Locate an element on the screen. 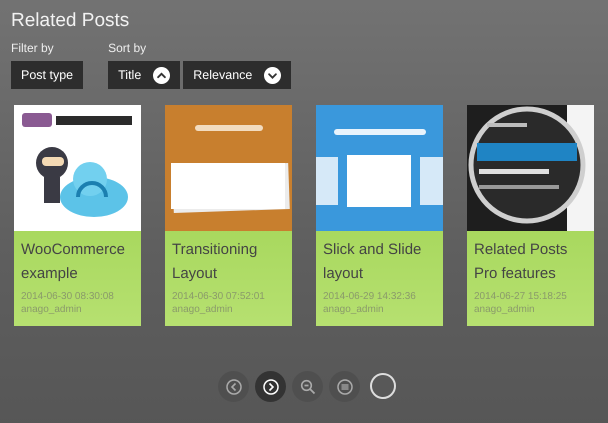 The height and width of the screenshot is (423, 608). chevron-up-icon is located at coordinates (161, 75).